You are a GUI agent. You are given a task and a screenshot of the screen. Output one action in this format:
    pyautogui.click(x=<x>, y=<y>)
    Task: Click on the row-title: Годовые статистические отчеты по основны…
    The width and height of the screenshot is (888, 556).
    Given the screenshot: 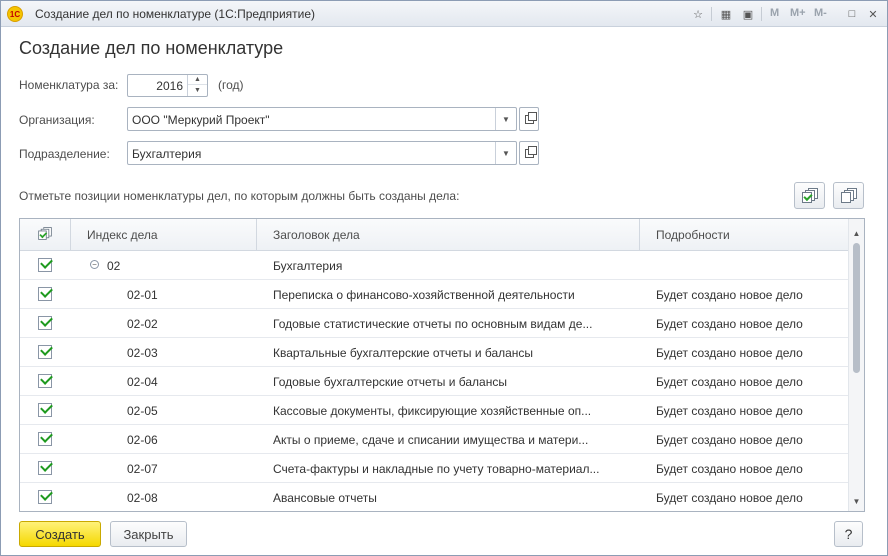 What is the action you would take?
    pyautogui.click(x=433, y=324)
    